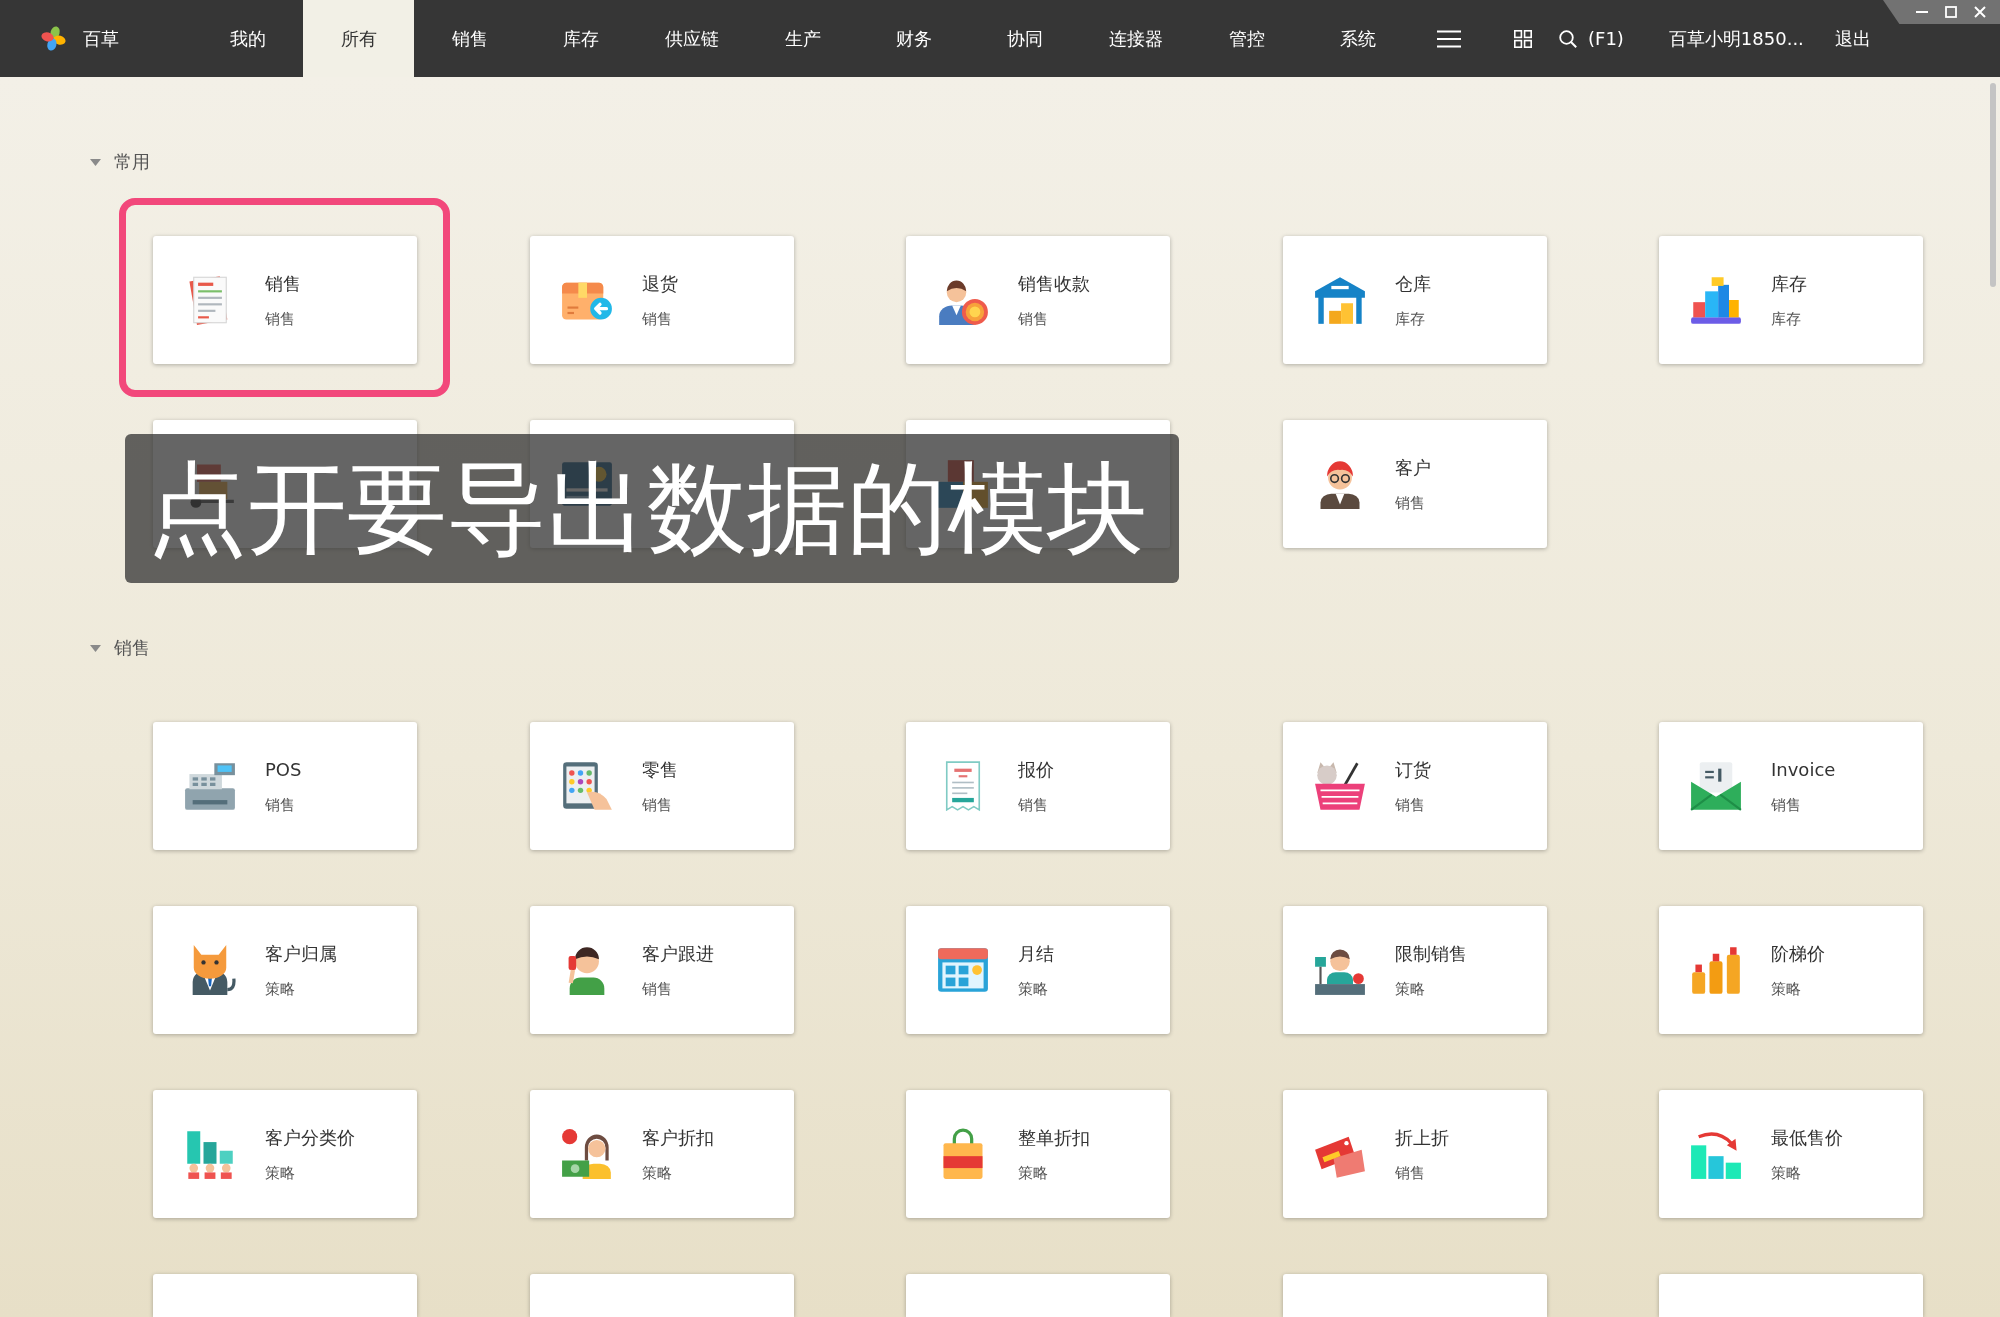 Image resolution: width=2000 pixels, height=1317 pixels. Describe the element at coordinates (1038, 970) in the screenshot. I see `module-card: 月结 策略` at that location.